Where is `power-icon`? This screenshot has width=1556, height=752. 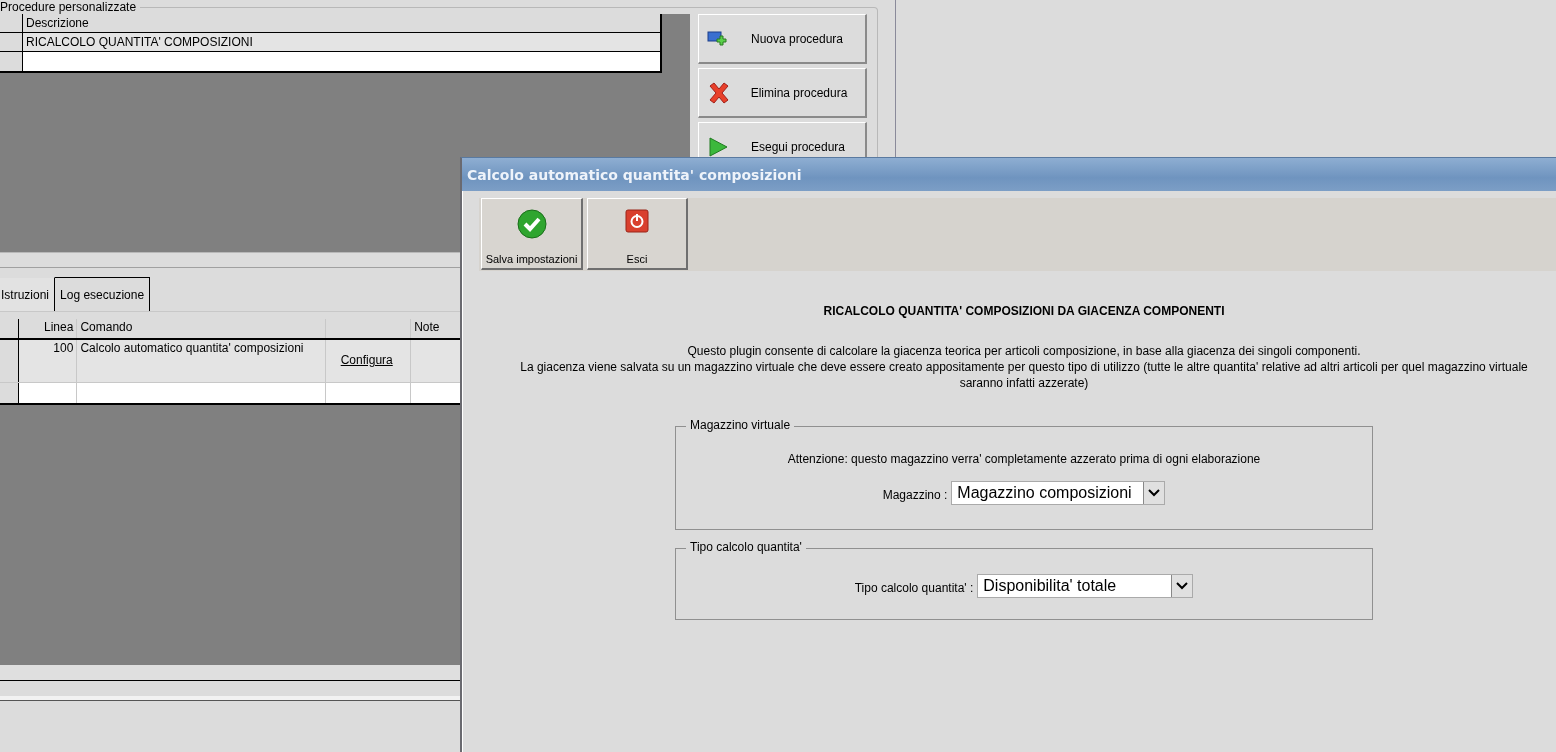
power-icon is located at coordinates (637, 221).